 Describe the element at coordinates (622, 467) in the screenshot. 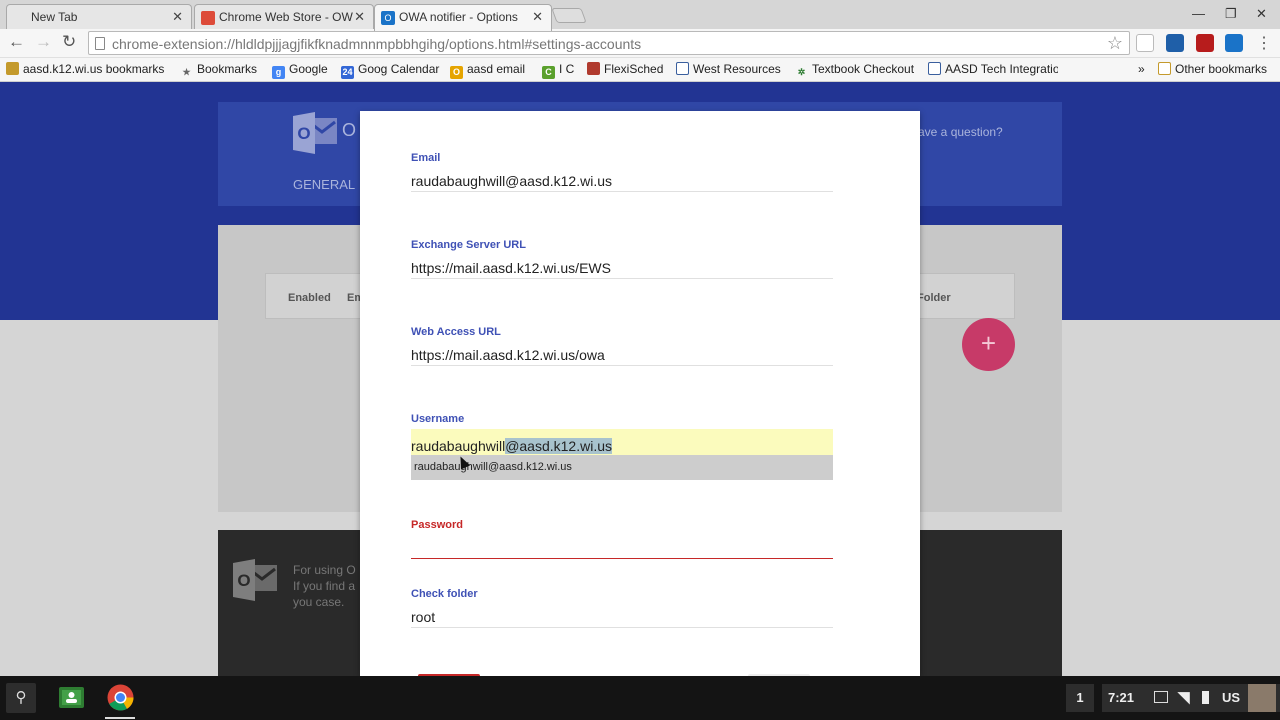

I see `autocomplete-suggestion: raudabaughwill@aasd.k12.wi.us` at that location.